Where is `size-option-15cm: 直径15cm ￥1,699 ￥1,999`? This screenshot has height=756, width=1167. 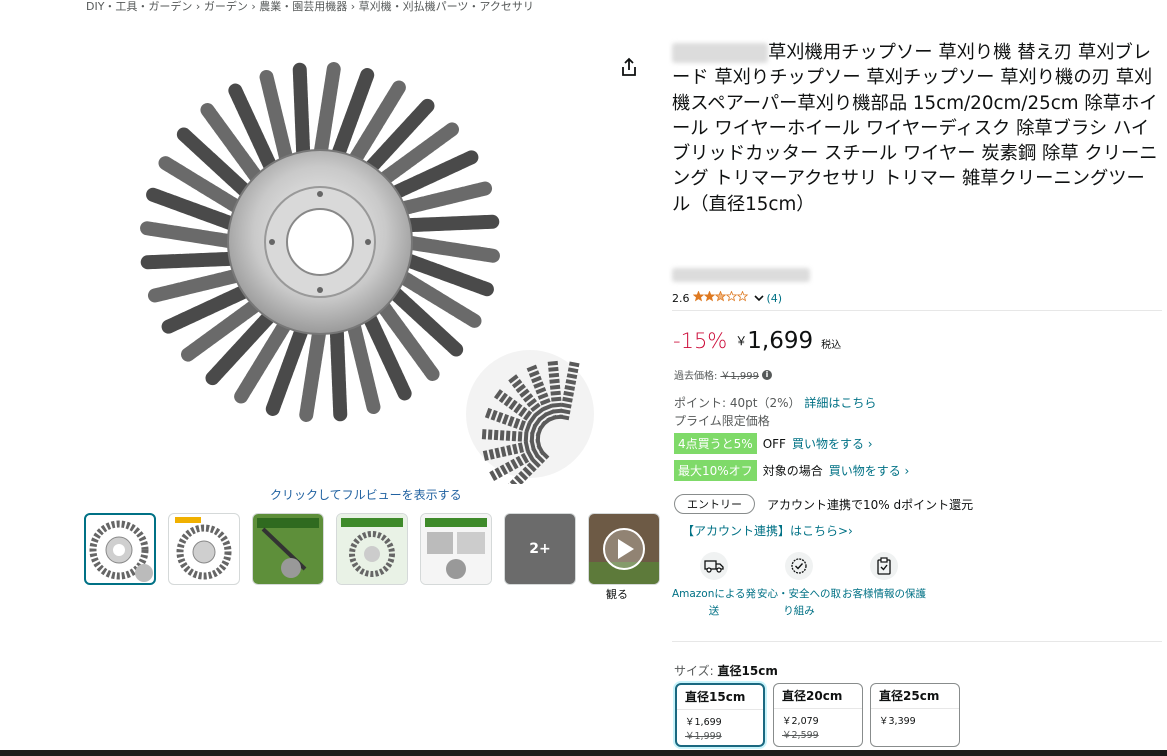 size-option-15cm: 直径15cm ￥1,699 ￥1,999 is located at coordinates (720, 715).